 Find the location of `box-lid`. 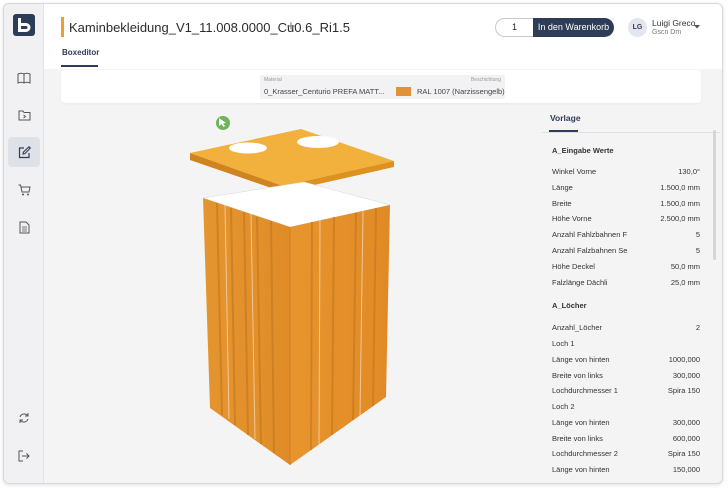

box-lid is located at coordinates (292, 160).